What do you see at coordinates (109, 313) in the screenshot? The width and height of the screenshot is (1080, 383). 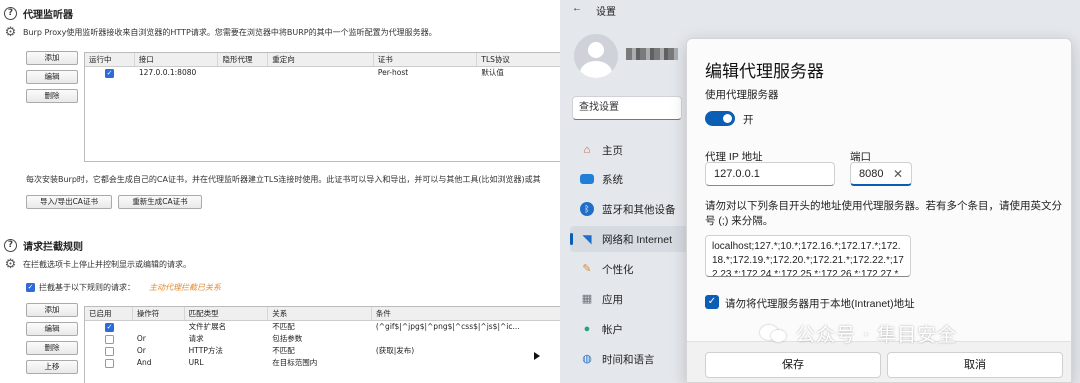 I see `col-enabled: 已启用` at bounding box center [109, 313].